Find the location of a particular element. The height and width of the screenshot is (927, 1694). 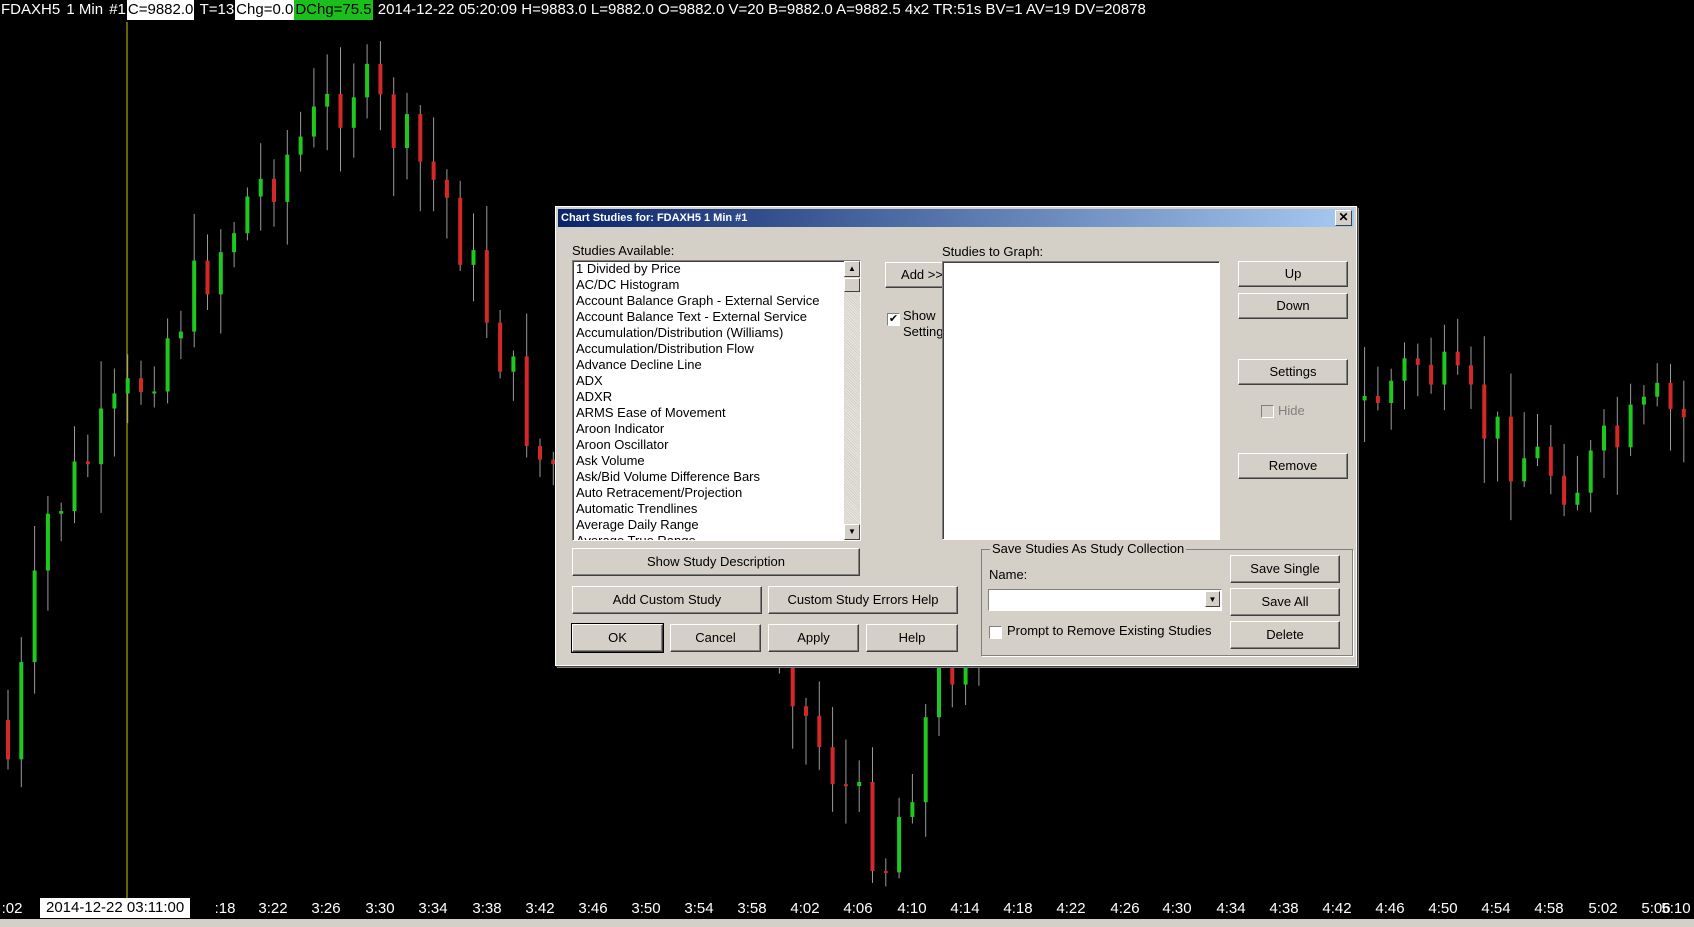

study-list-item: Average Daily Range is located at coordinates (708, 525).